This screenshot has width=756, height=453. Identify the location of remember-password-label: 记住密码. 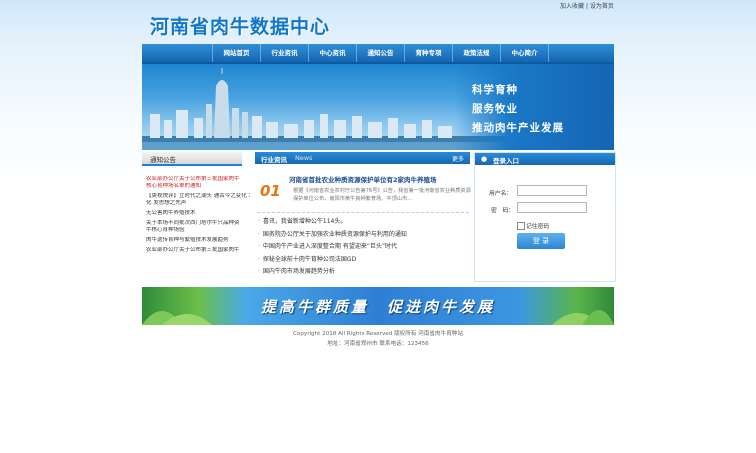
(538, 227).